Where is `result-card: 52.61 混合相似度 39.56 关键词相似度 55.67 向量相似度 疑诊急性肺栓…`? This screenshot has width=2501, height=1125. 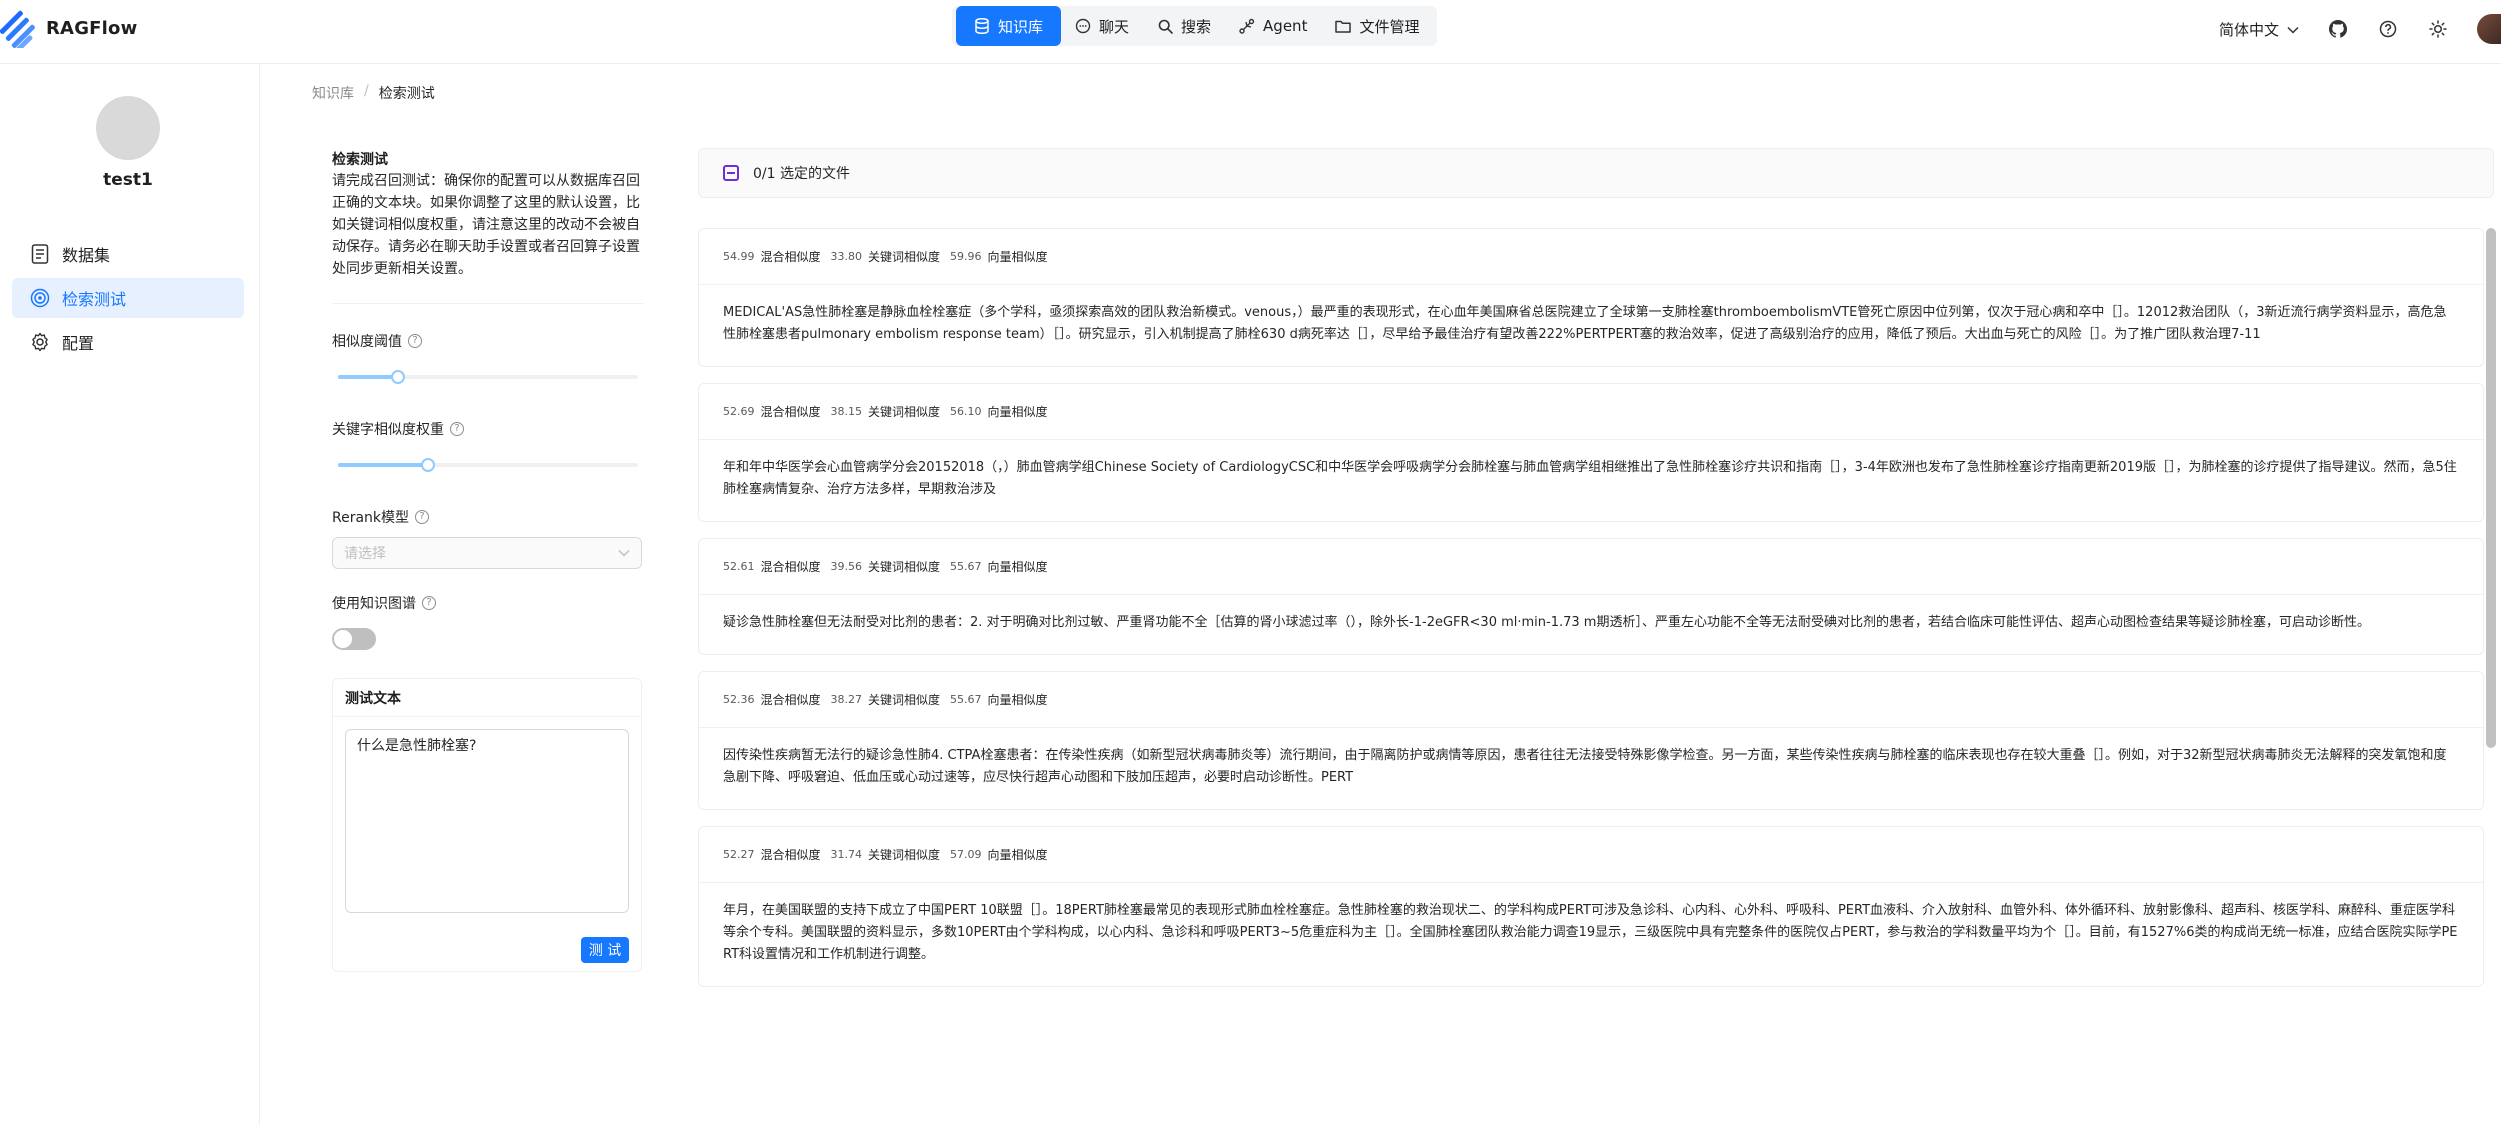
result-card: 52.61 混合相似度 39.56 关键词相似度 55.67 向量相似度 疑诊急性肺栓… is located at coordinates (1591, 596).